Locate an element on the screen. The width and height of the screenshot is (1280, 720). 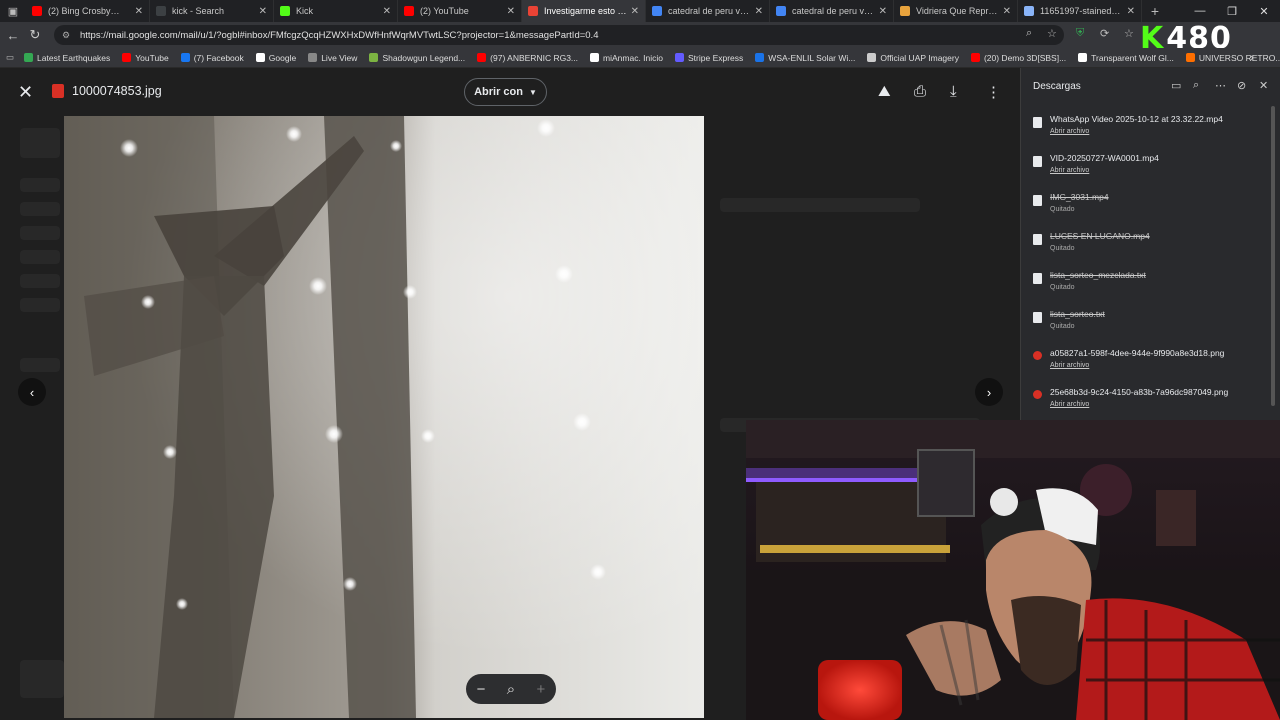
minimize-button: — is located at coordinates (1200, 11).